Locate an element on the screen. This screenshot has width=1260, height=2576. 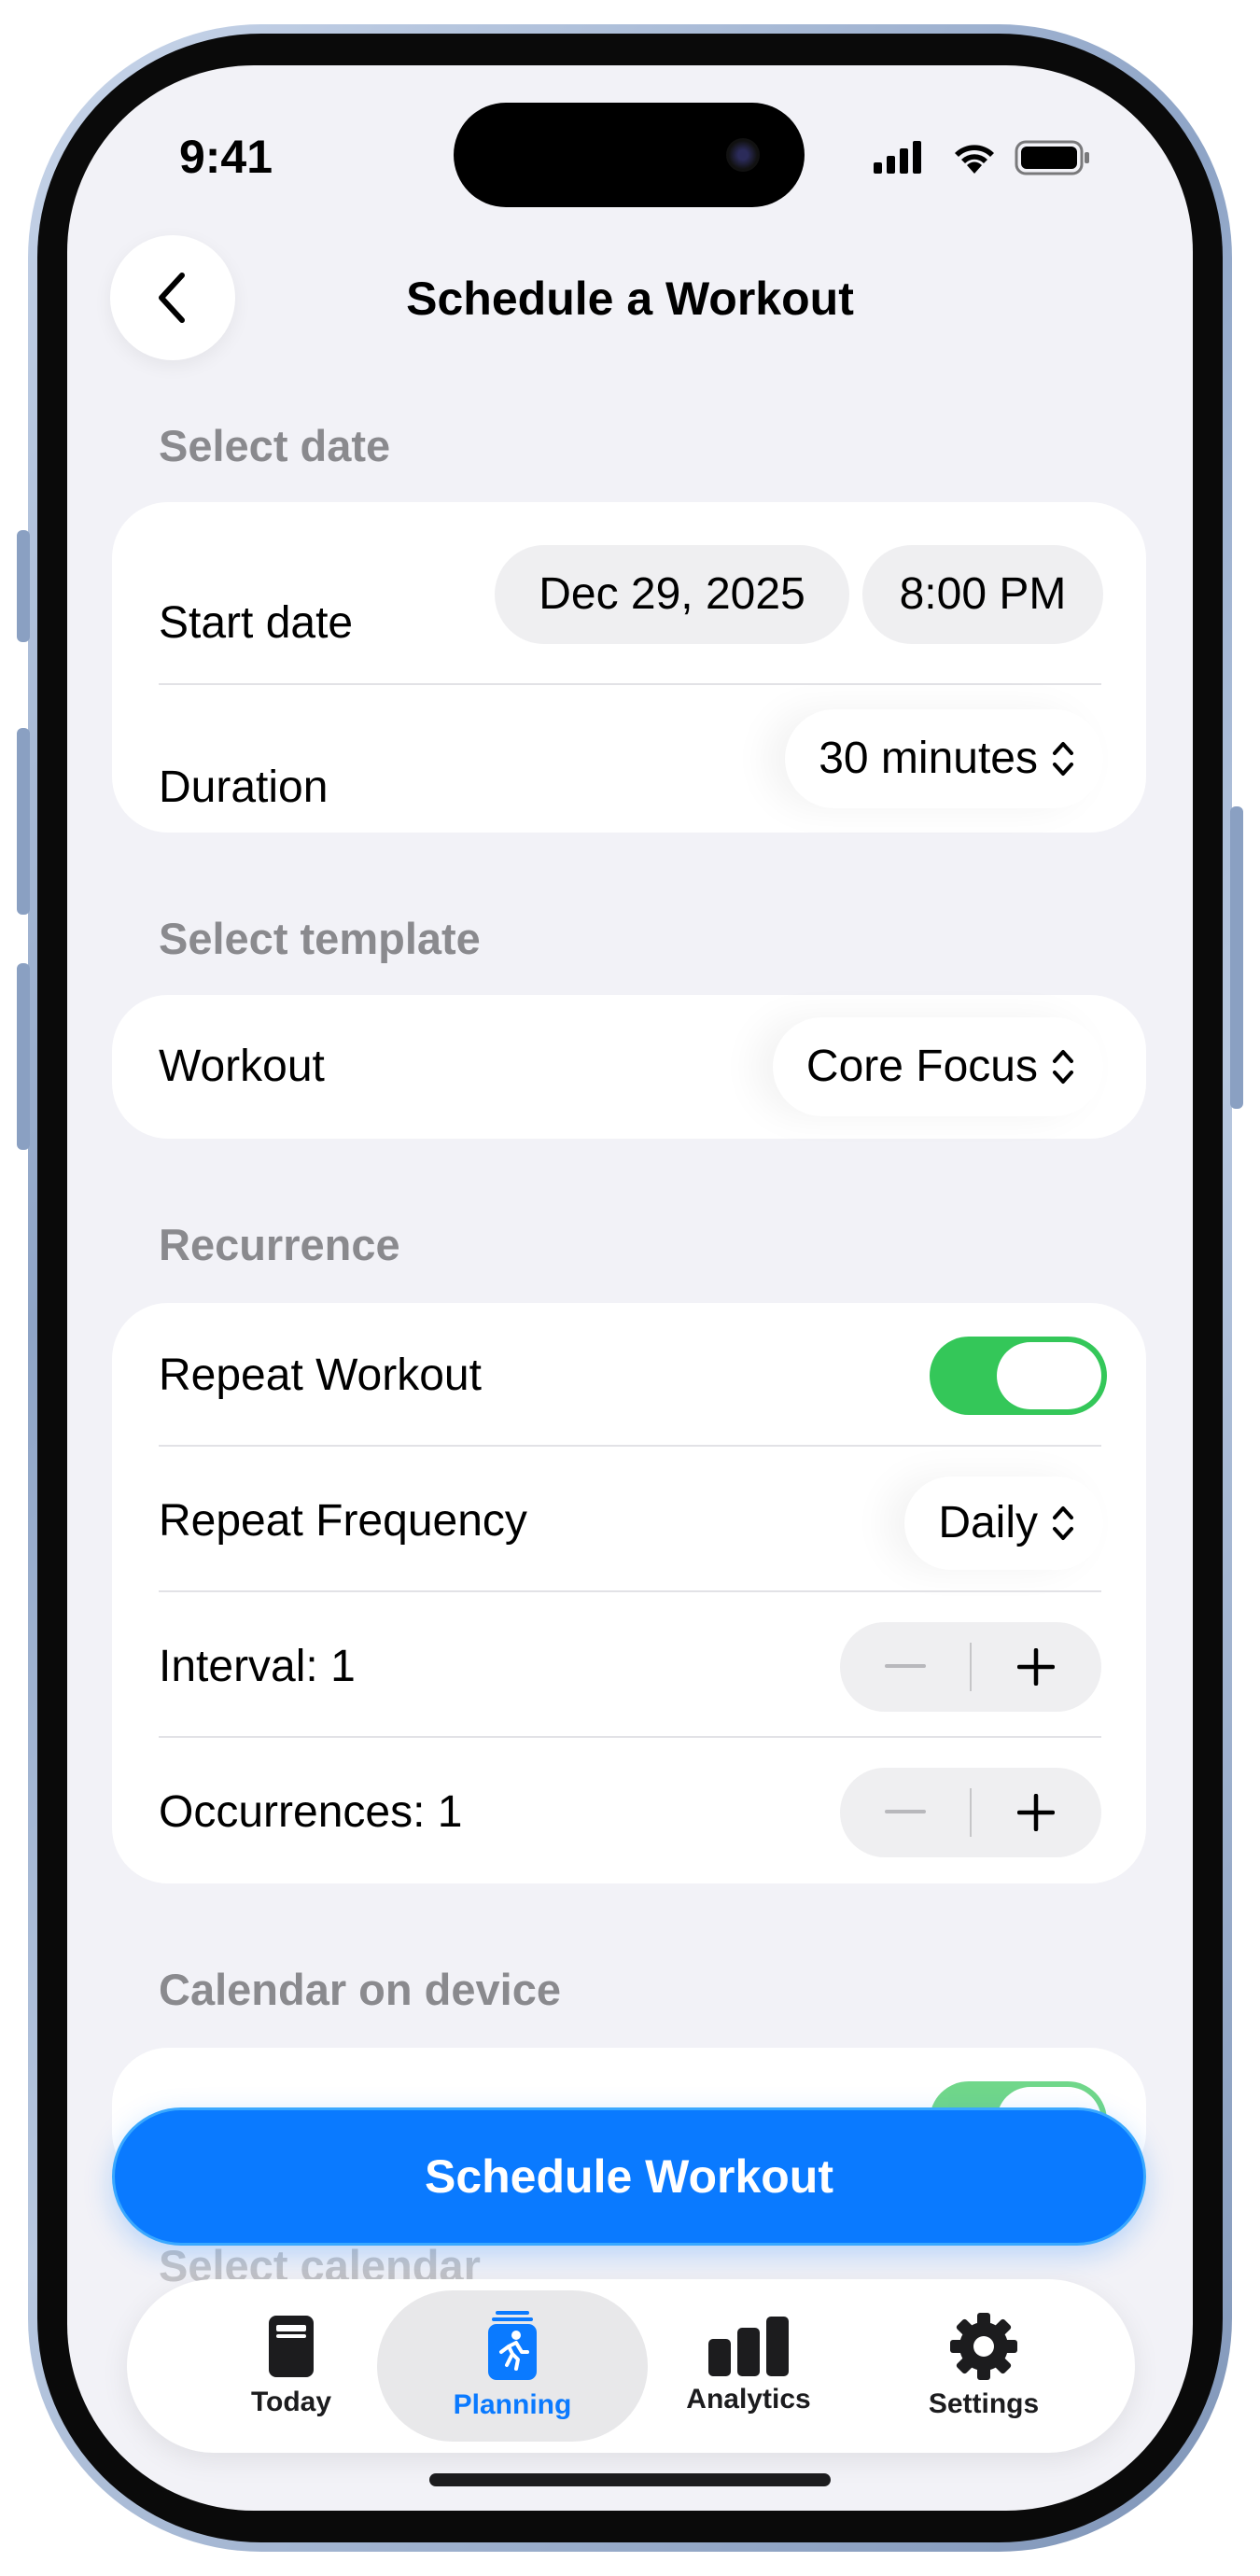
section-label-recurrence: Recurrence is located at coordinates (279, 1244).